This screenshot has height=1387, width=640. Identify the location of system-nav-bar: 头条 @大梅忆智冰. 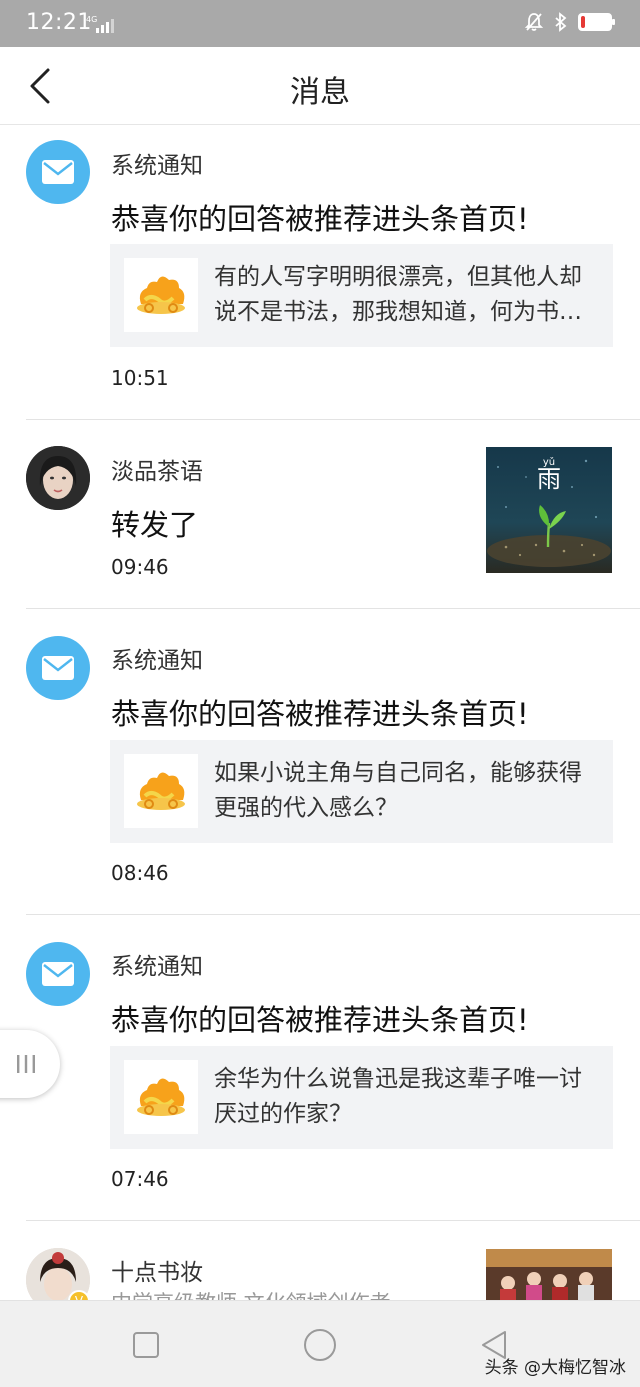
(320, 1343).